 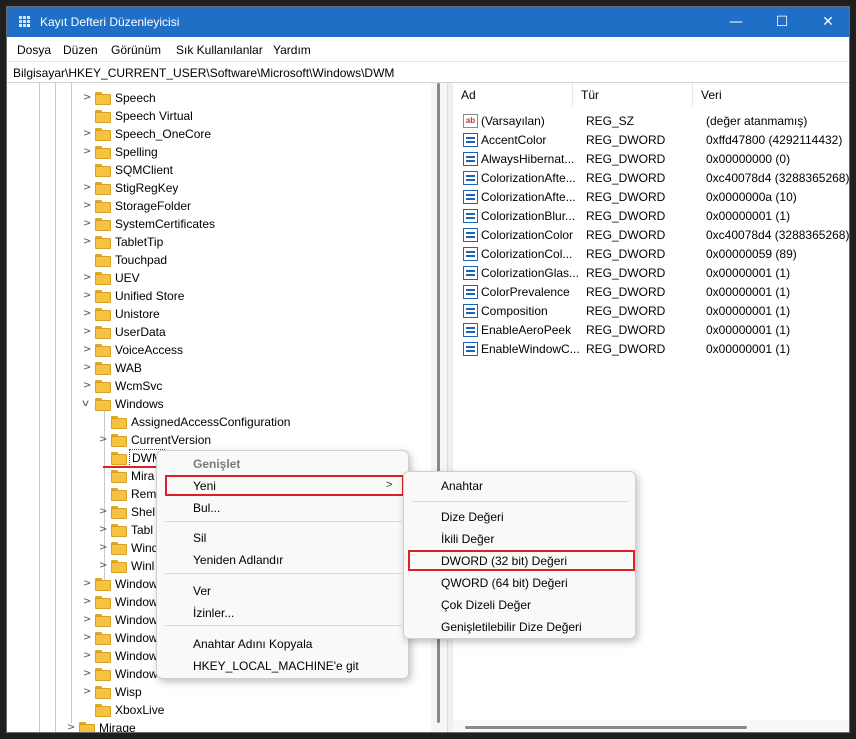 I want to click on submenu-item: Dize Değeri, so click(x=472, y=517).